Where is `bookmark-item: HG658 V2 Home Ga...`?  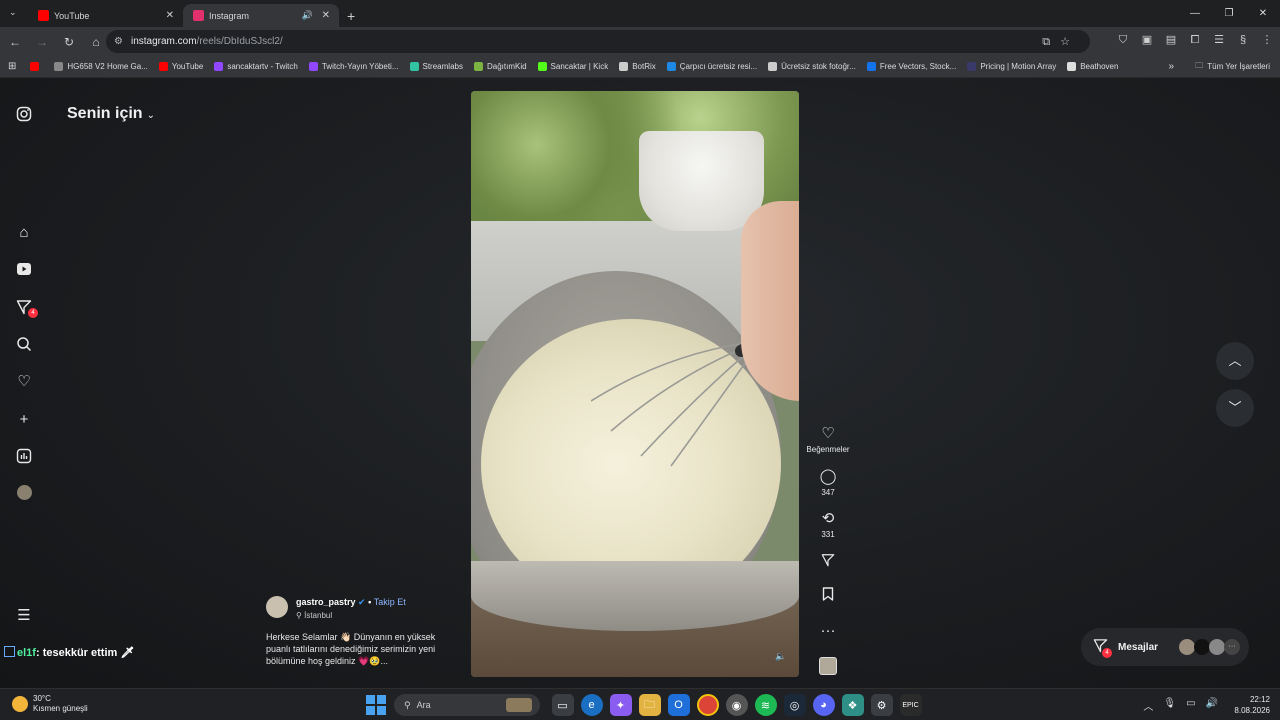 bookmark-item: HG658 V2 Home Ga... is located at coordinates (101, 66).